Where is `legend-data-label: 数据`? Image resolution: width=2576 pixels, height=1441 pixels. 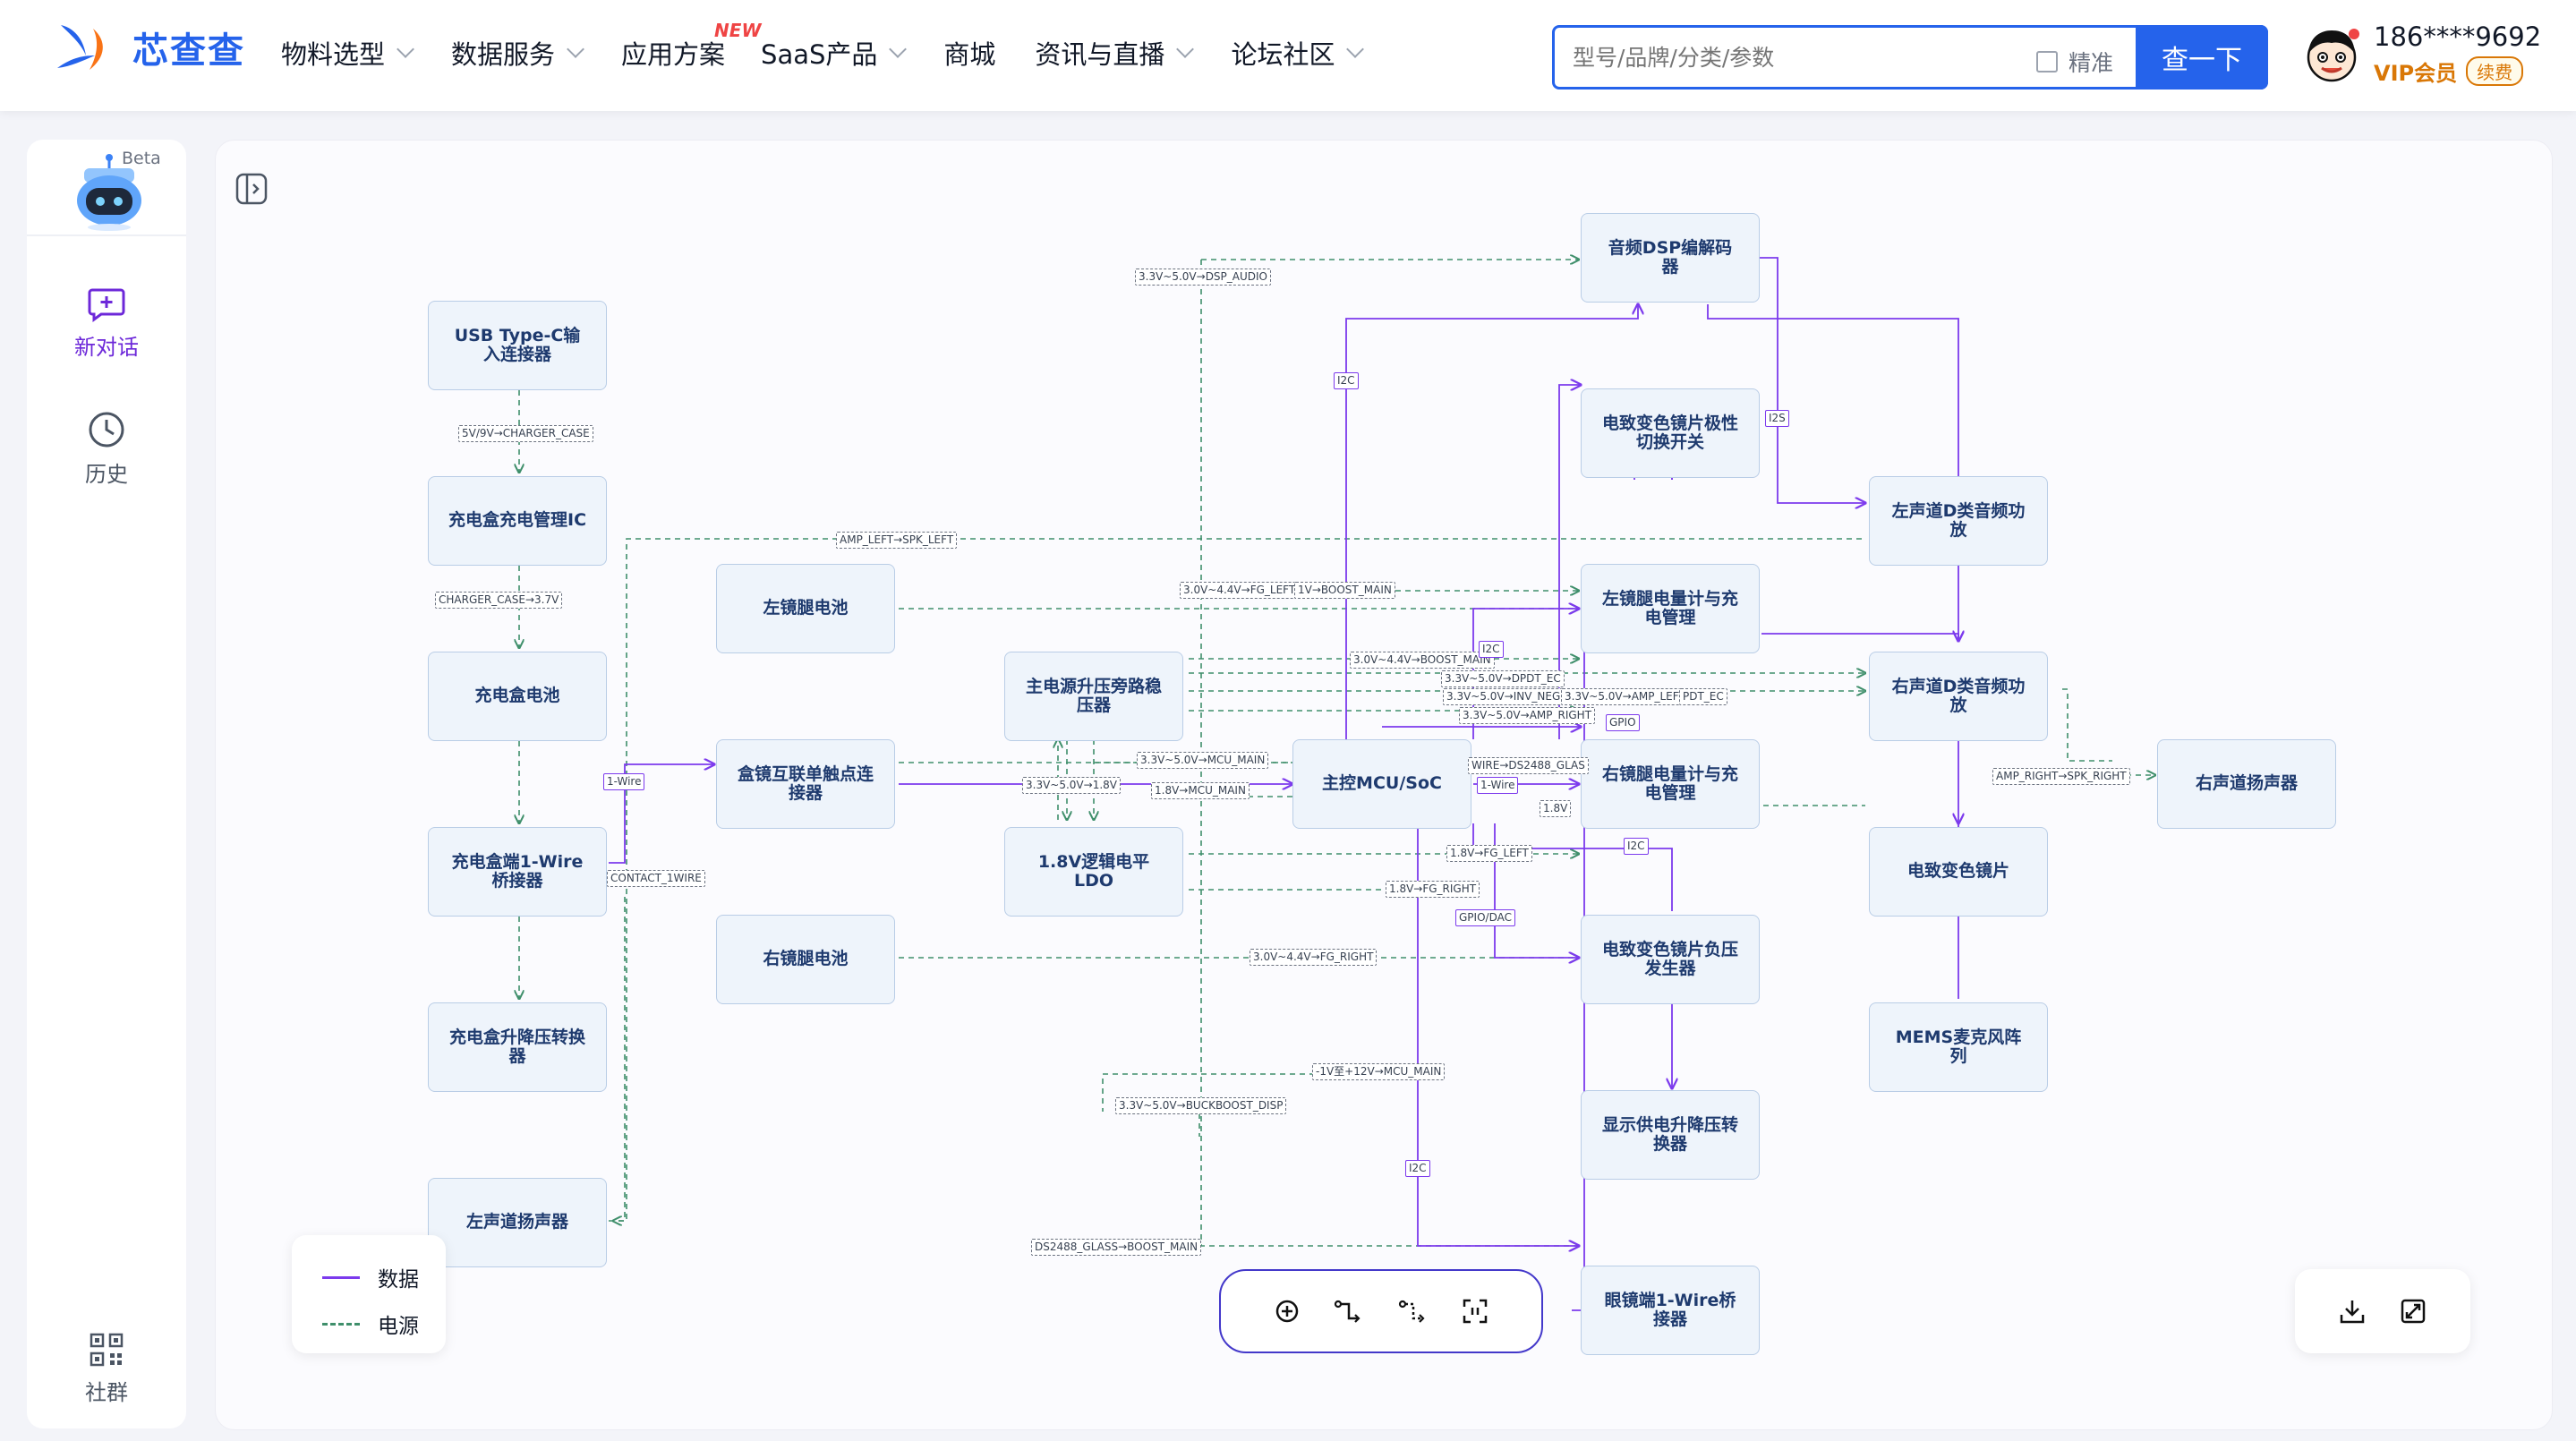
legend-data-label: 数据 is located at coordinates (398, 1280).